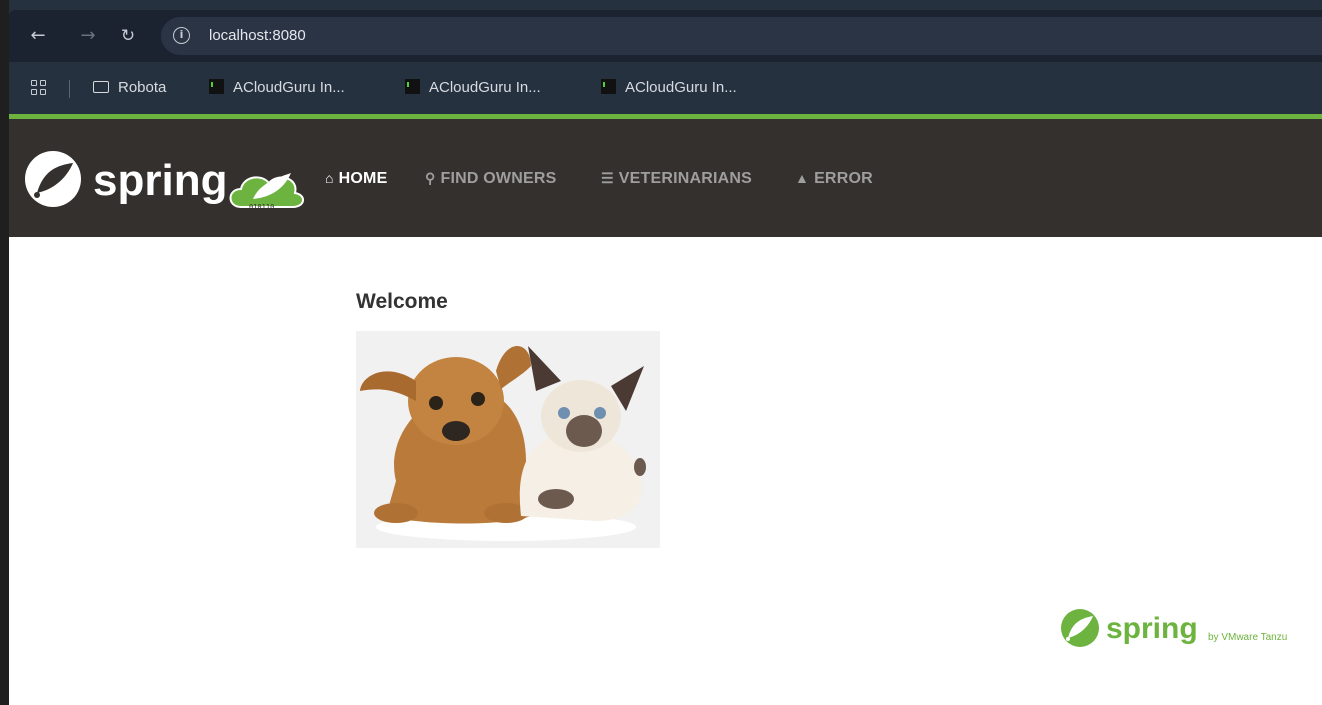 The height and width of the screenshot is (705, 1322). Describe the element at coordinates (402, 301) in the screenshot. I see `page-title: Welcome` at that location.